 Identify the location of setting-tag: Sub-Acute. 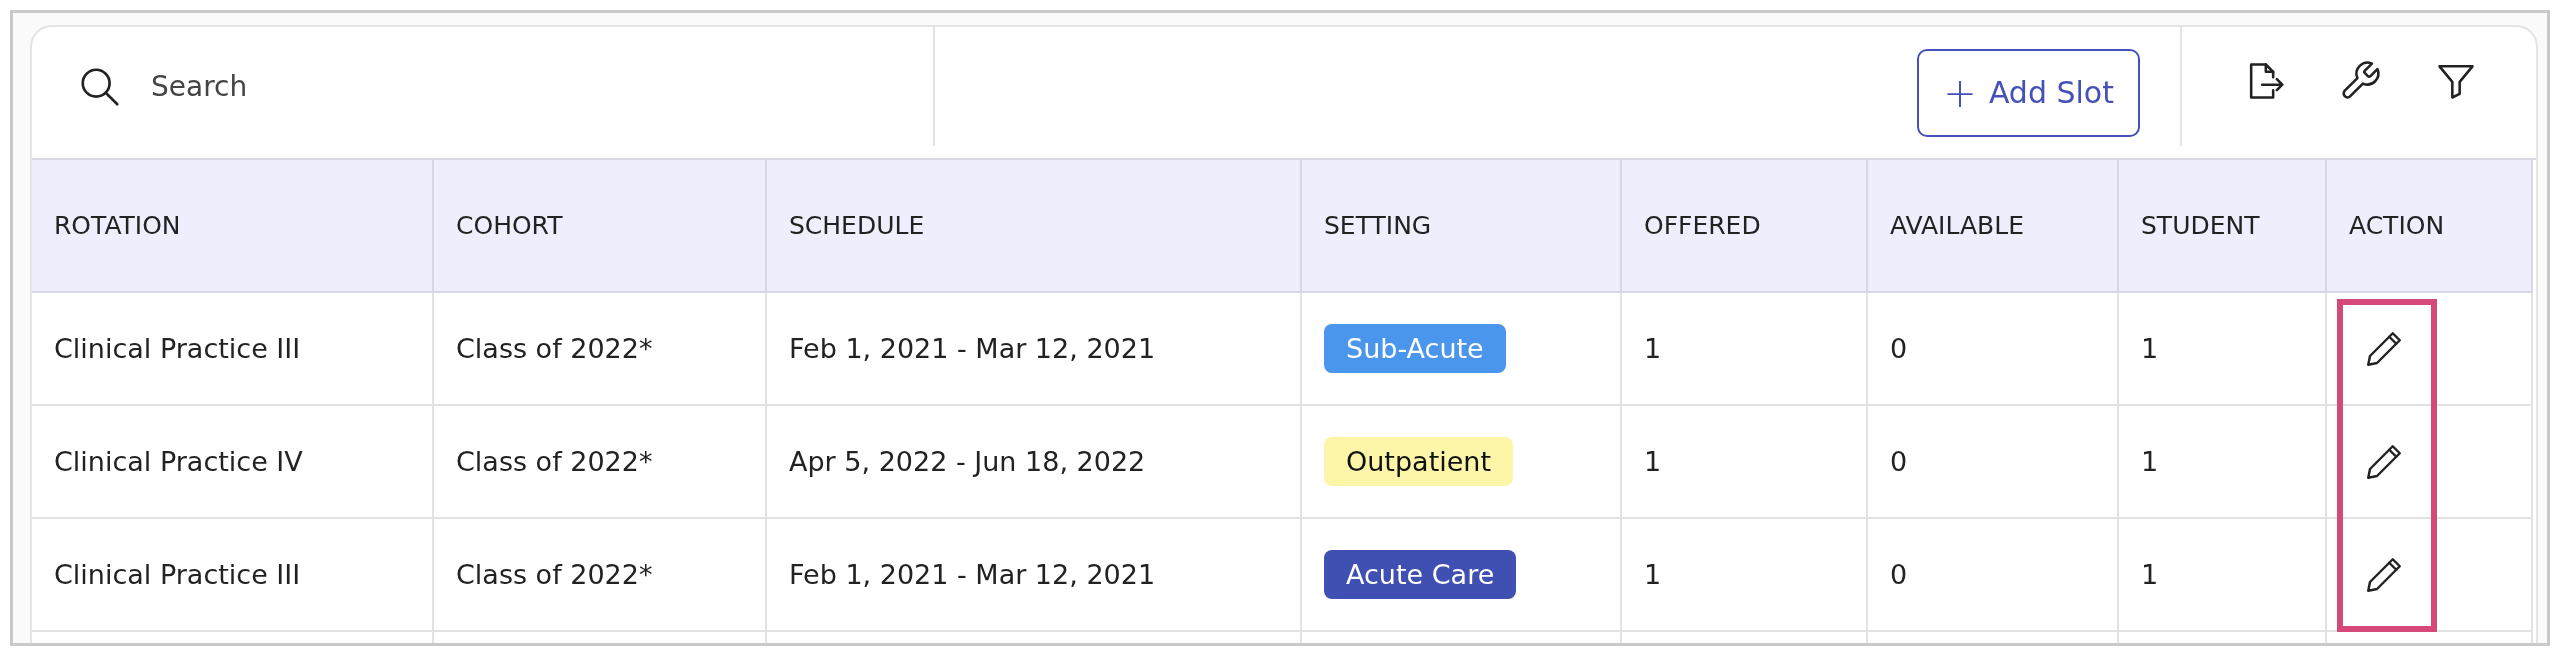
(1415, 348).